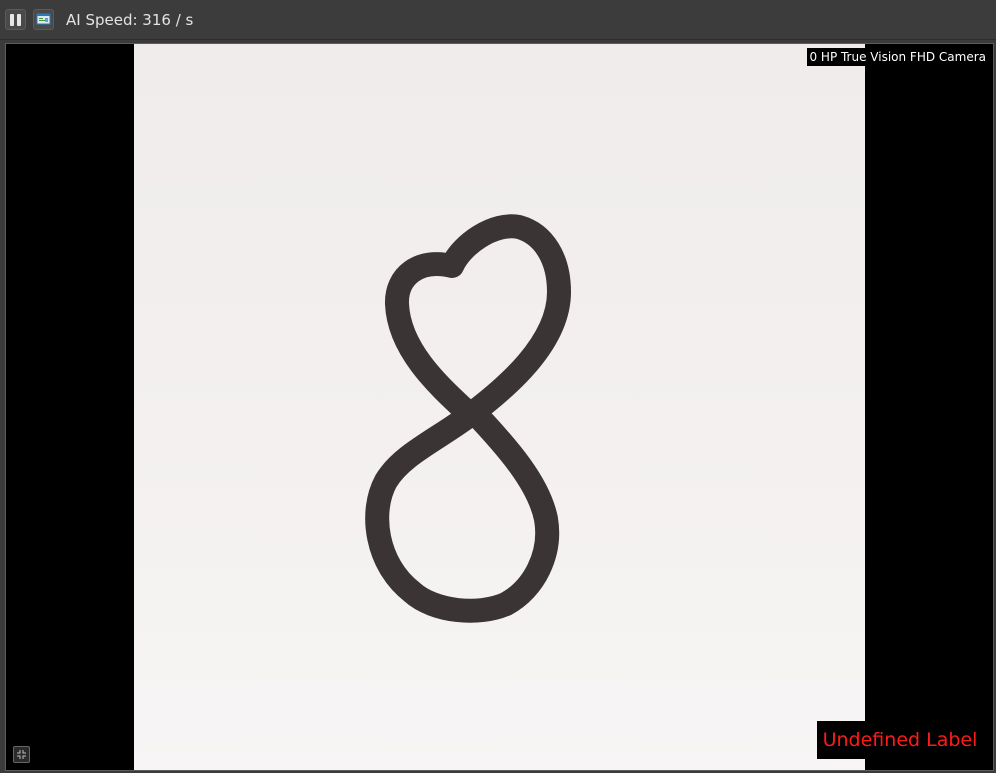 This screenshot has width=996, height=773. I want to click on collapse-icon, so click(21, 754).